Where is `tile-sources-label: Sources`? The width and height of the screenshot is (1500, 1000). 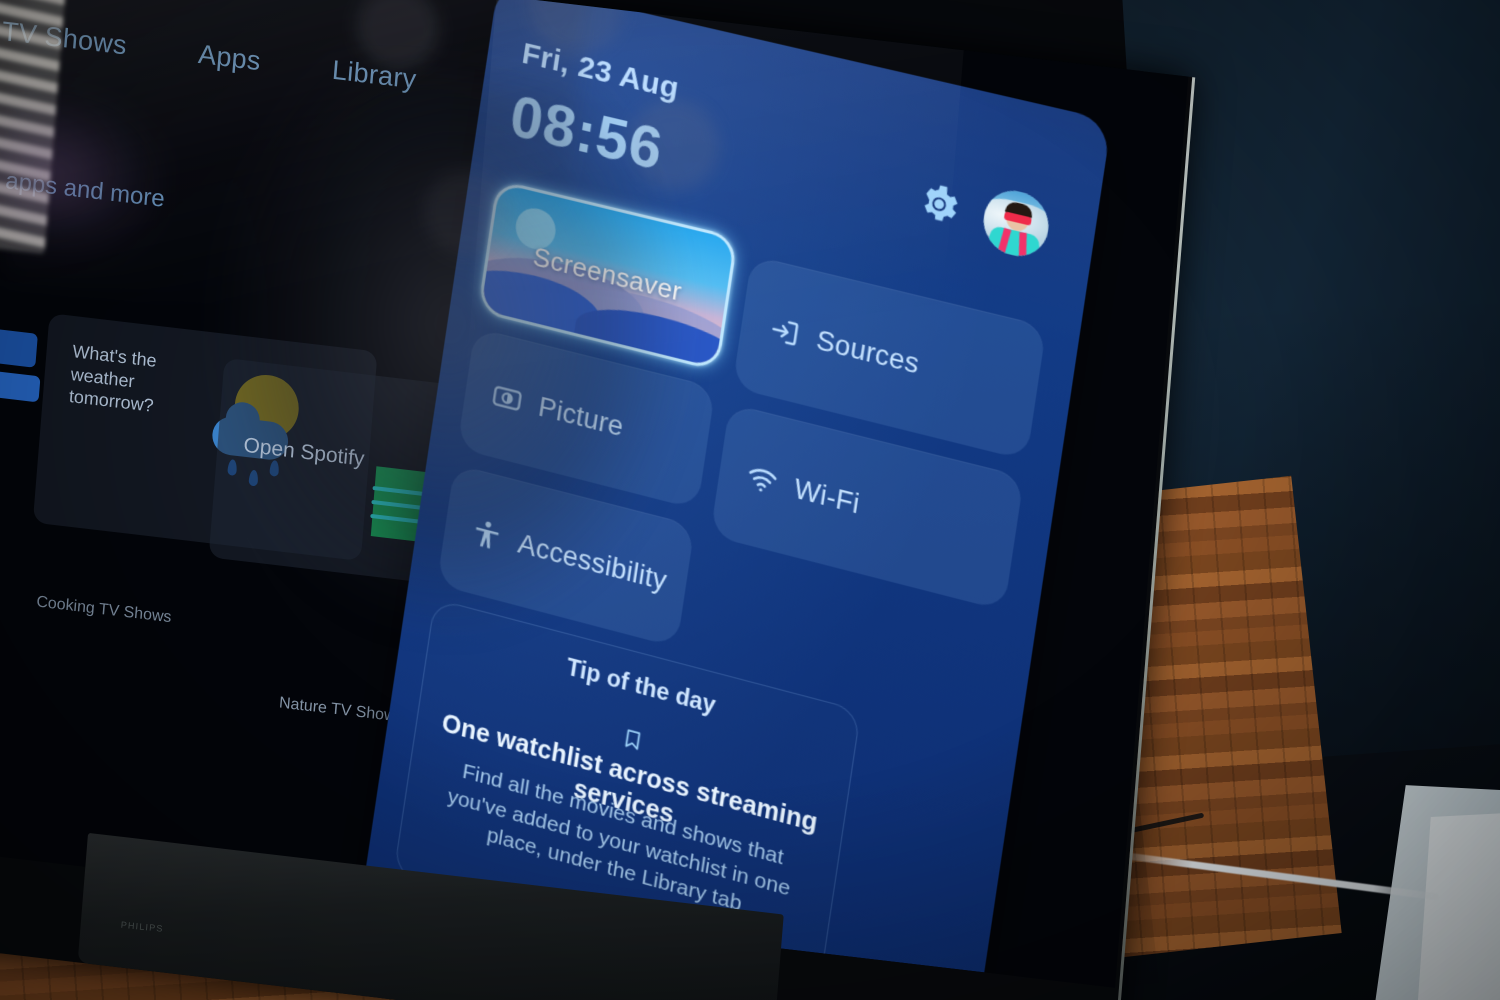 tile-sources-label: Sources is located at coordinates (868, 351).